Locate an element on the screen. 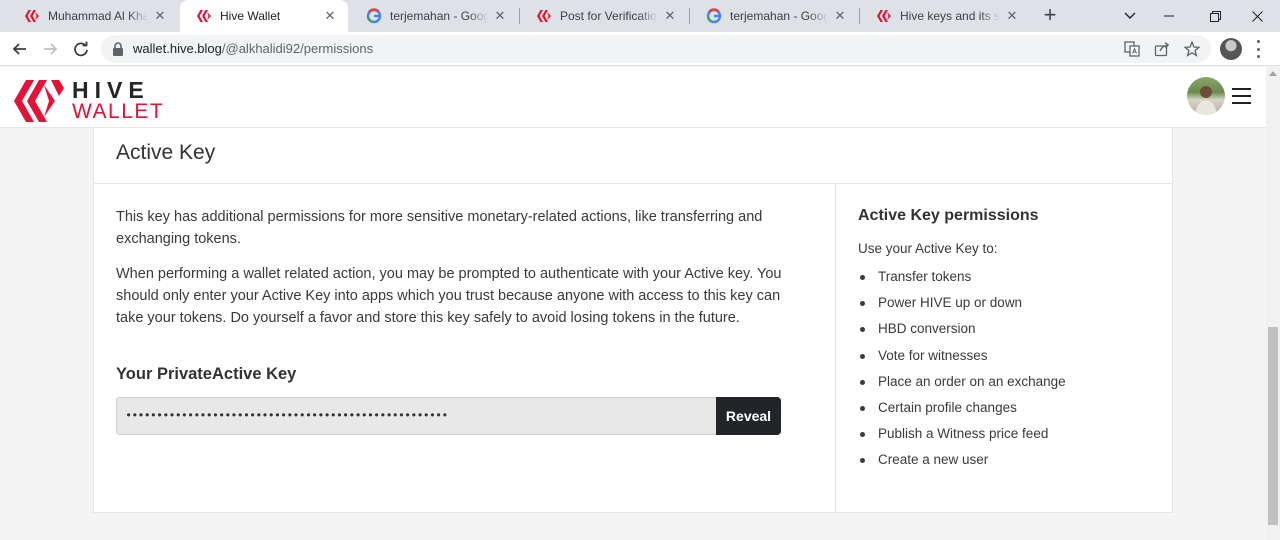 The image size is (1280, 540). hive-logo-icon is located at coordinates (39, 101).